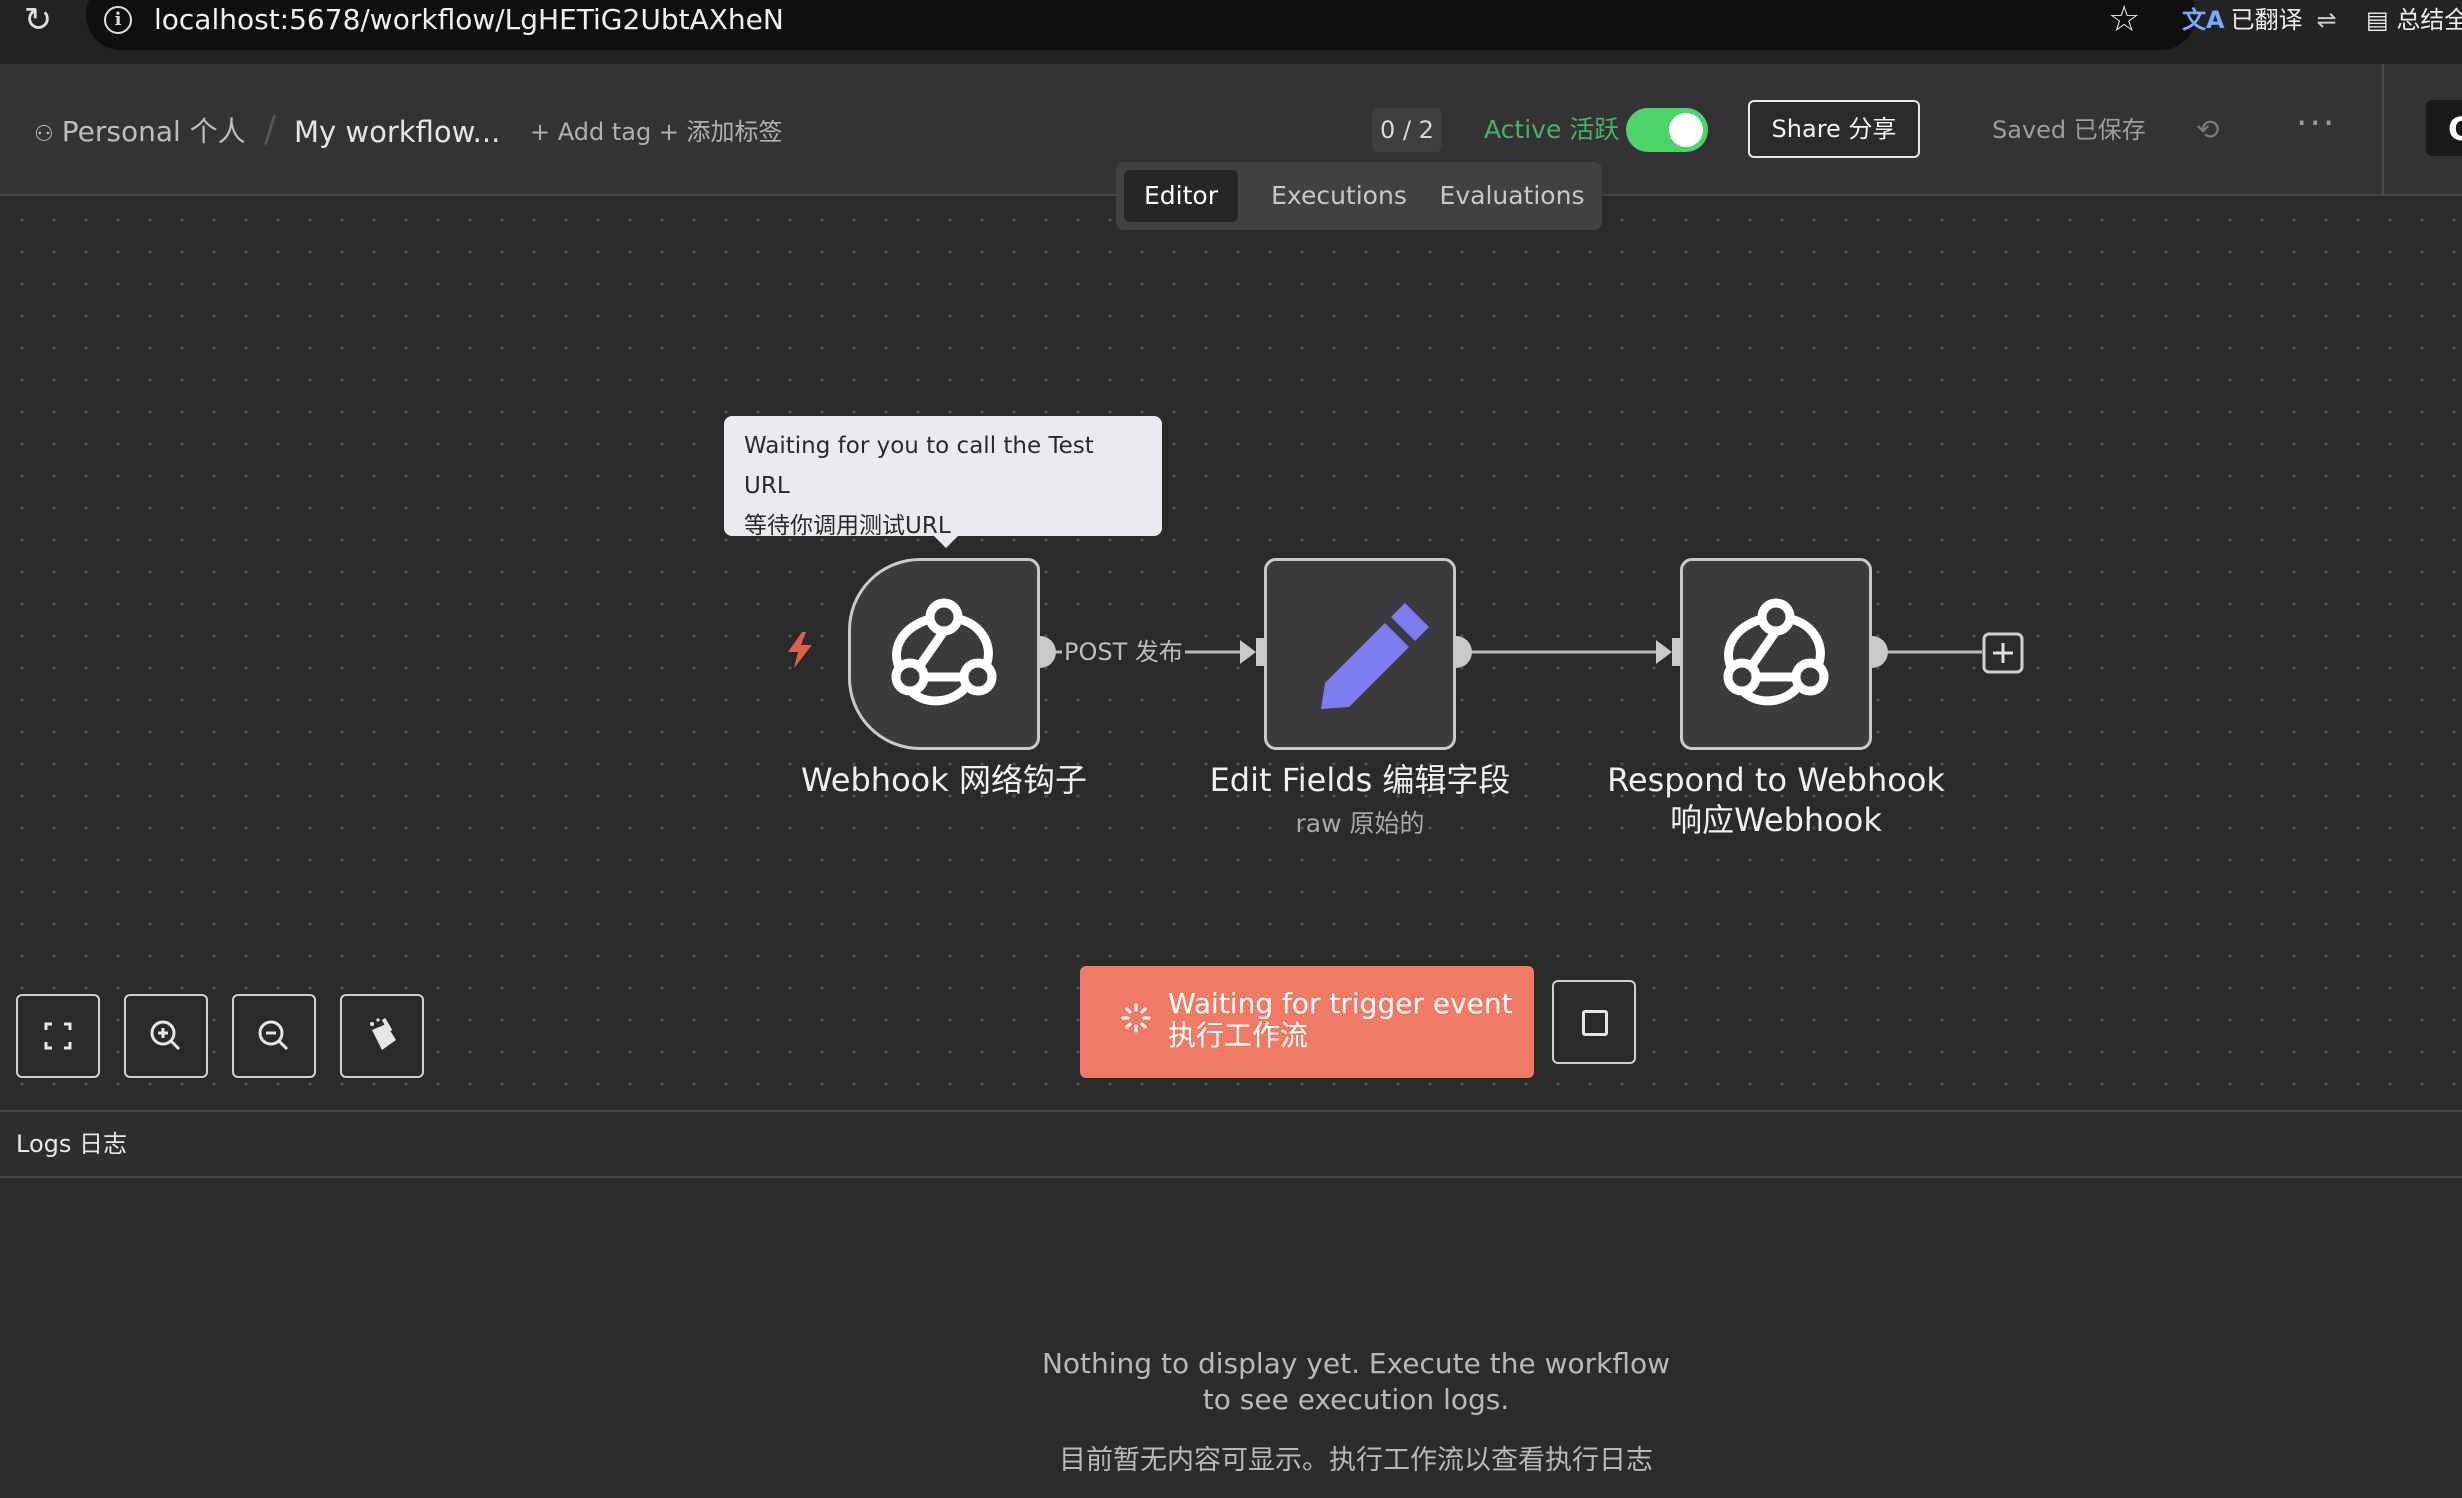 Image resolution: width=2462 pixels, height=1498 pixels. I want to click on active-toggle, so click(1667, 130).